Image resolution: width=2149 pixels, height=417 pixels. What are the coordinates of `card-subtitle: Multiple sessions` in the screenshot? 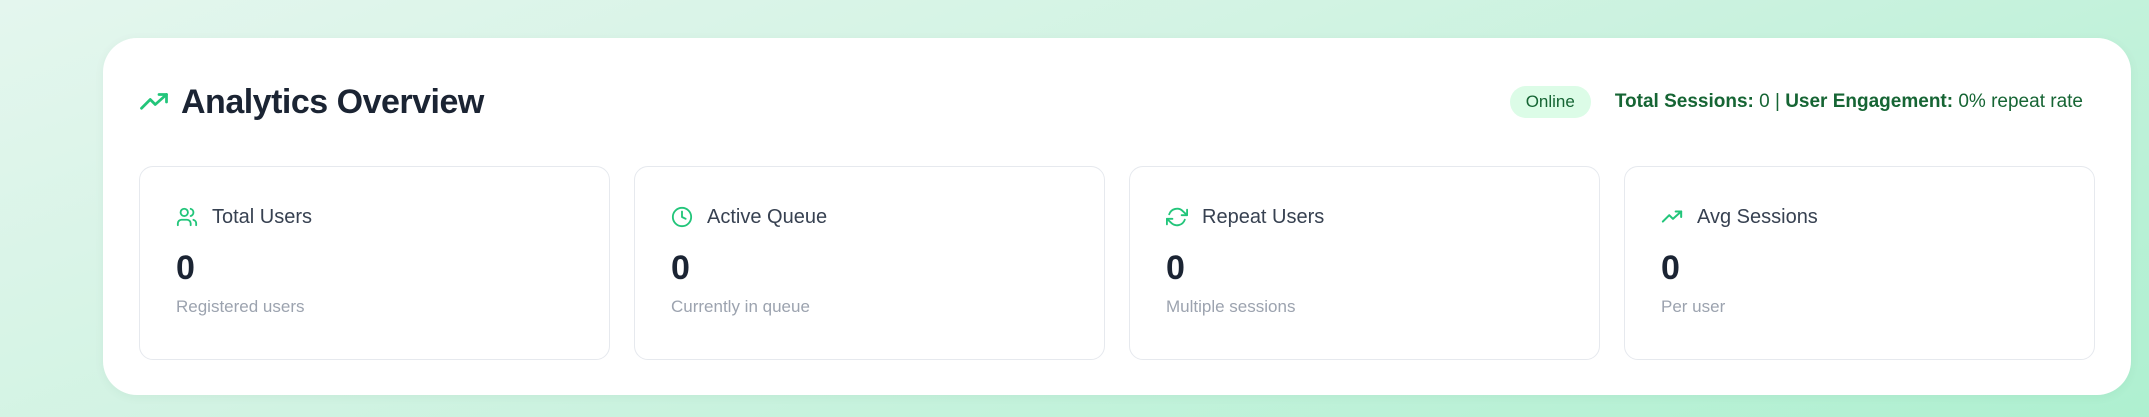 It's located at (1231, 306).